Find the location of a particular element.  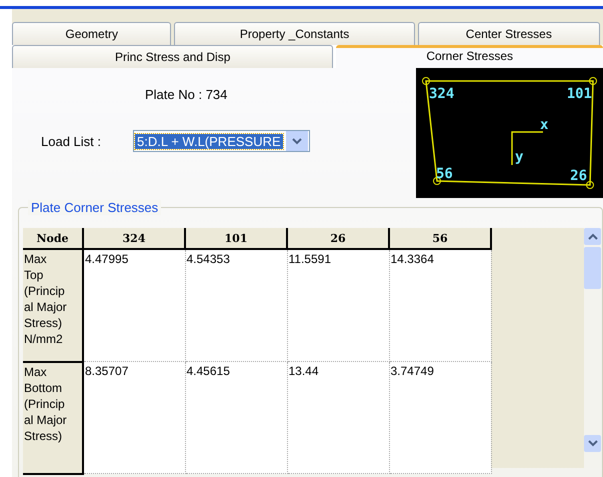

axis-label: x is located at coordinates (544, 125).